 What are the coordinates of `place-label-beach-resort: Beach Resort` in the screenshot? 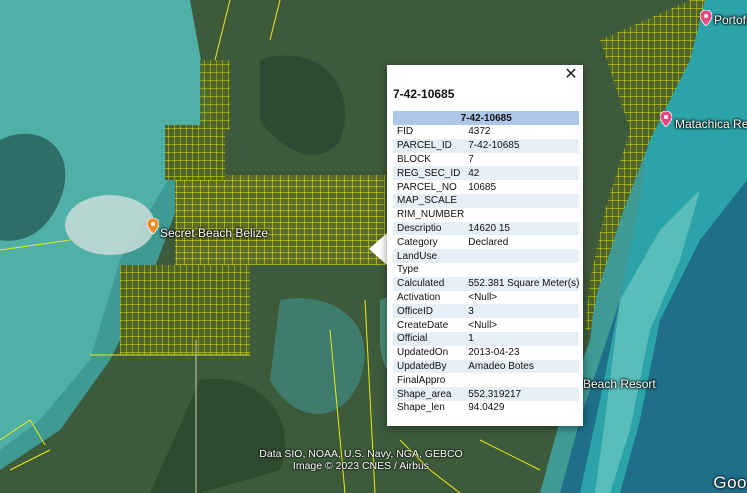 It's located at (619, 384).